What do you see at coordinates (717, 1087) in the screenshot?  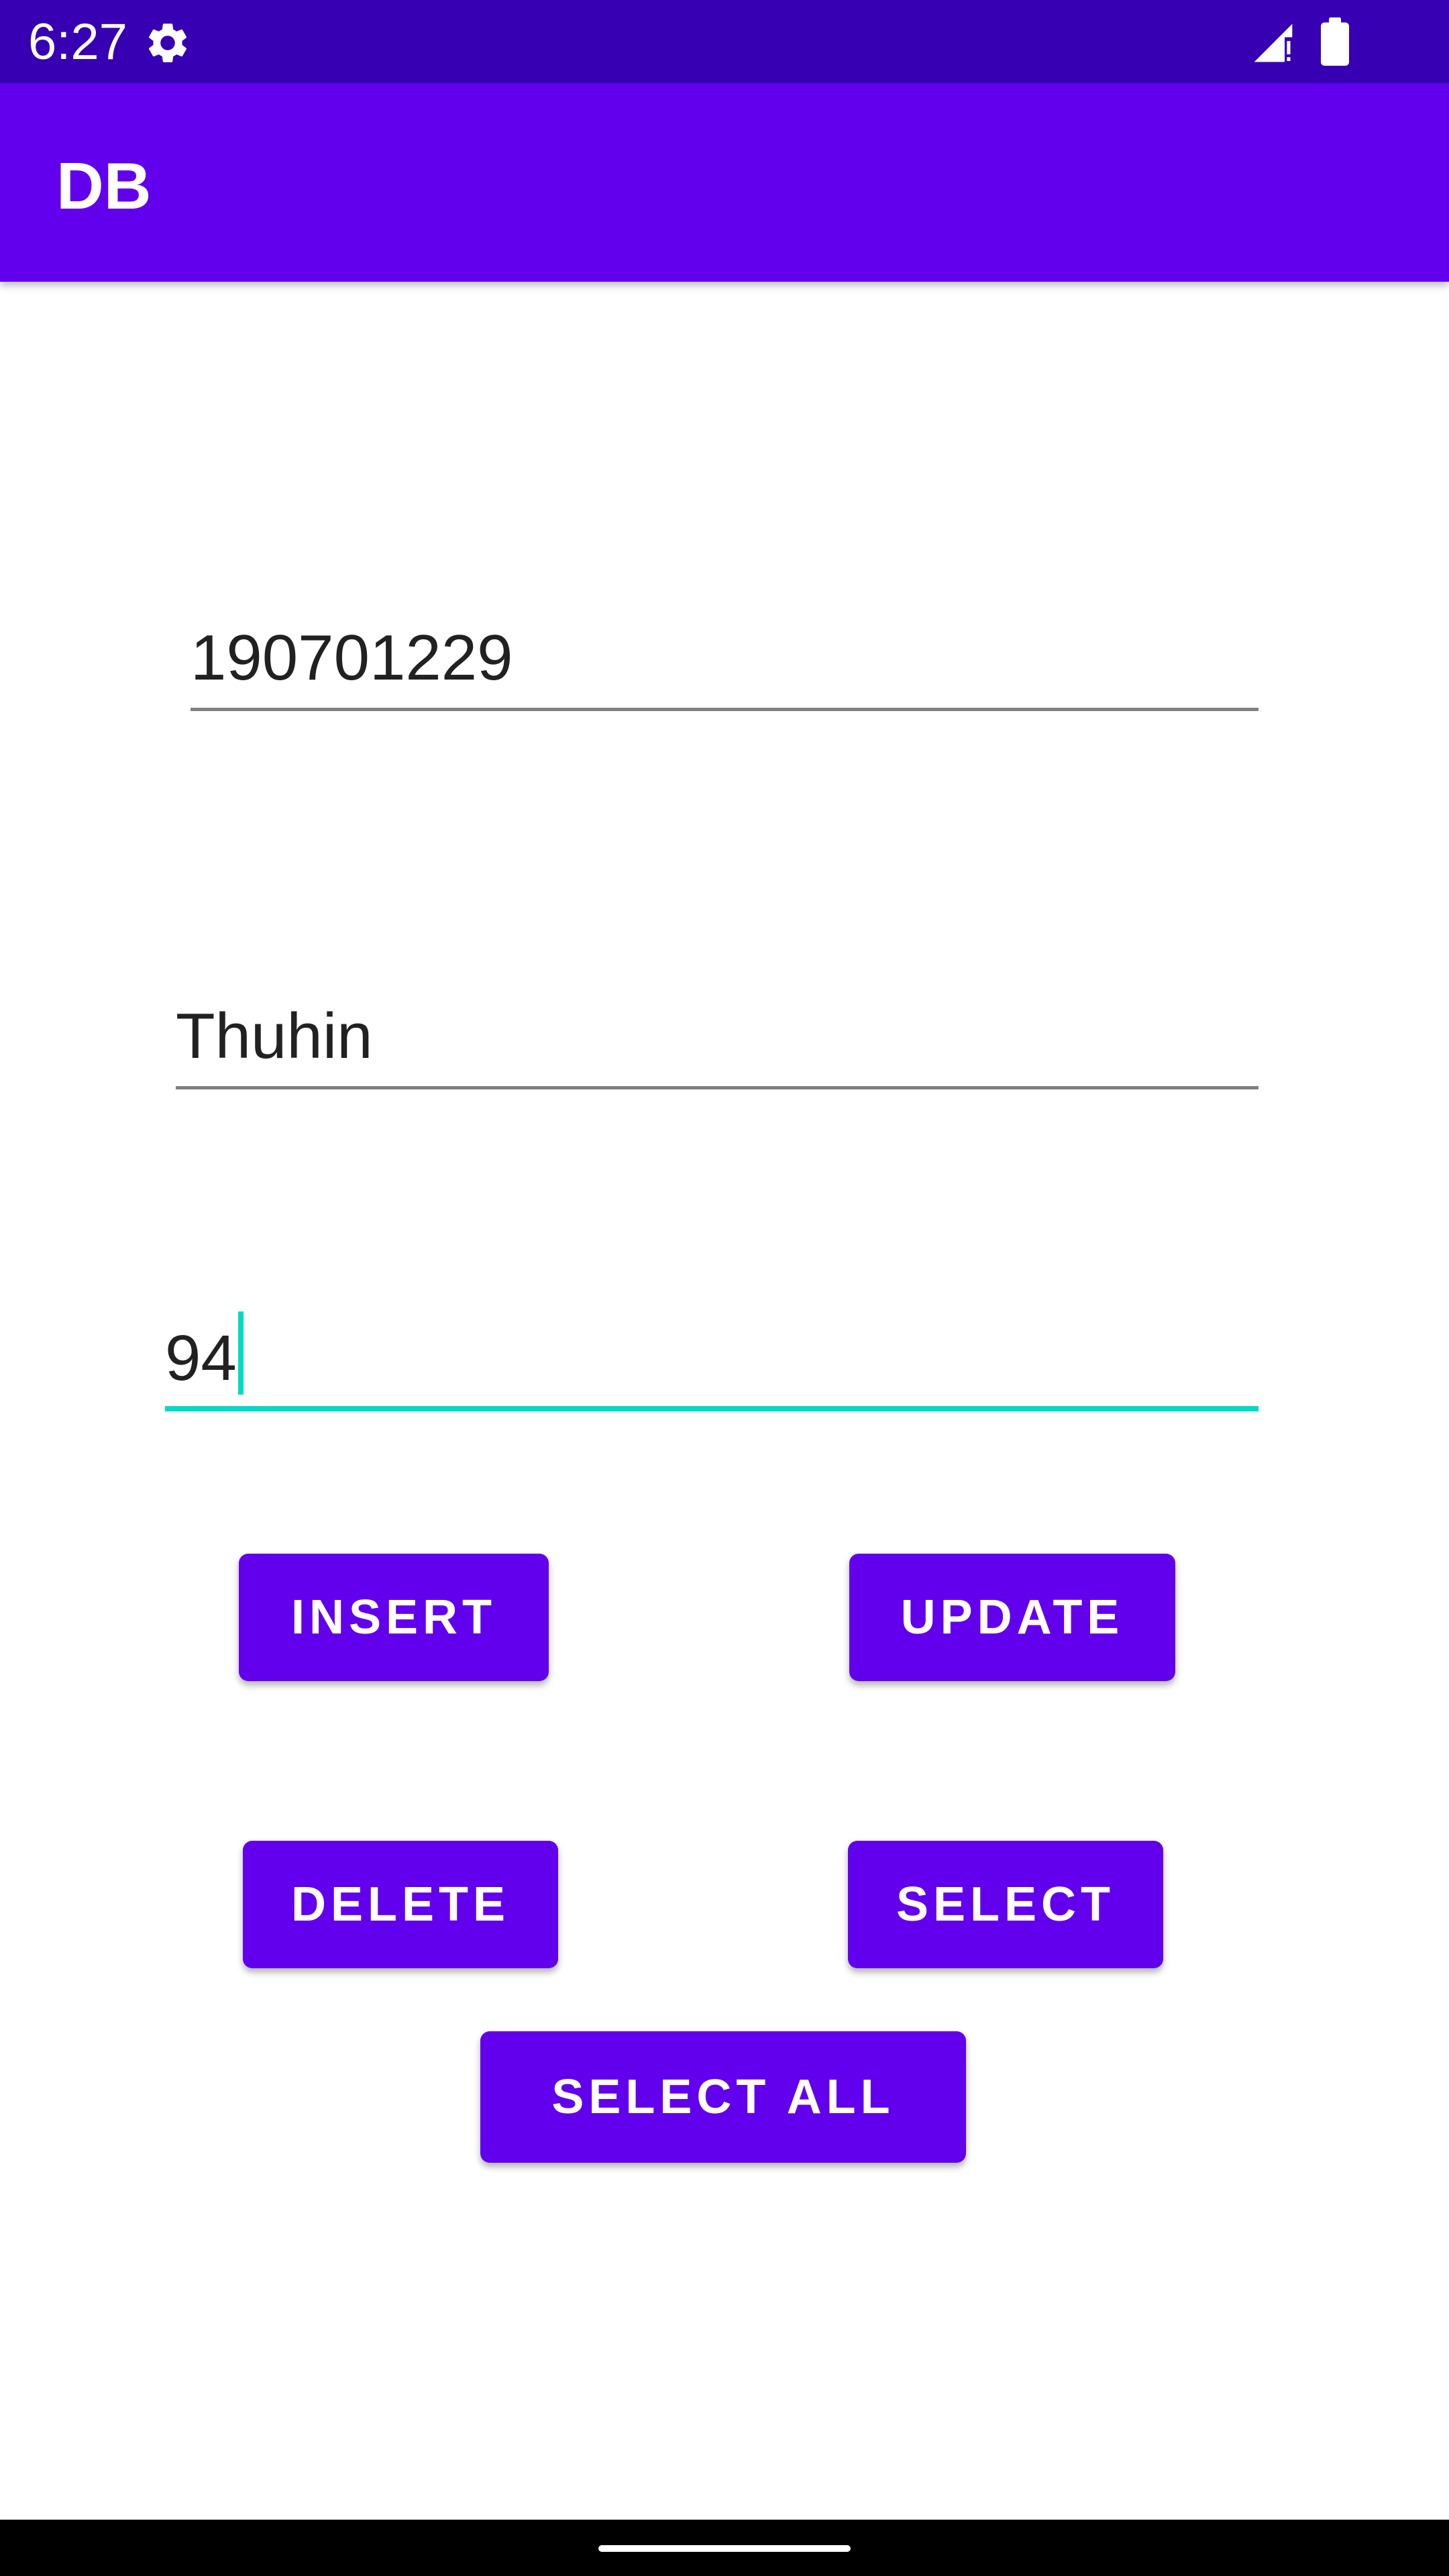 I see `name-field-underline` at bounding box center [717, 1087].